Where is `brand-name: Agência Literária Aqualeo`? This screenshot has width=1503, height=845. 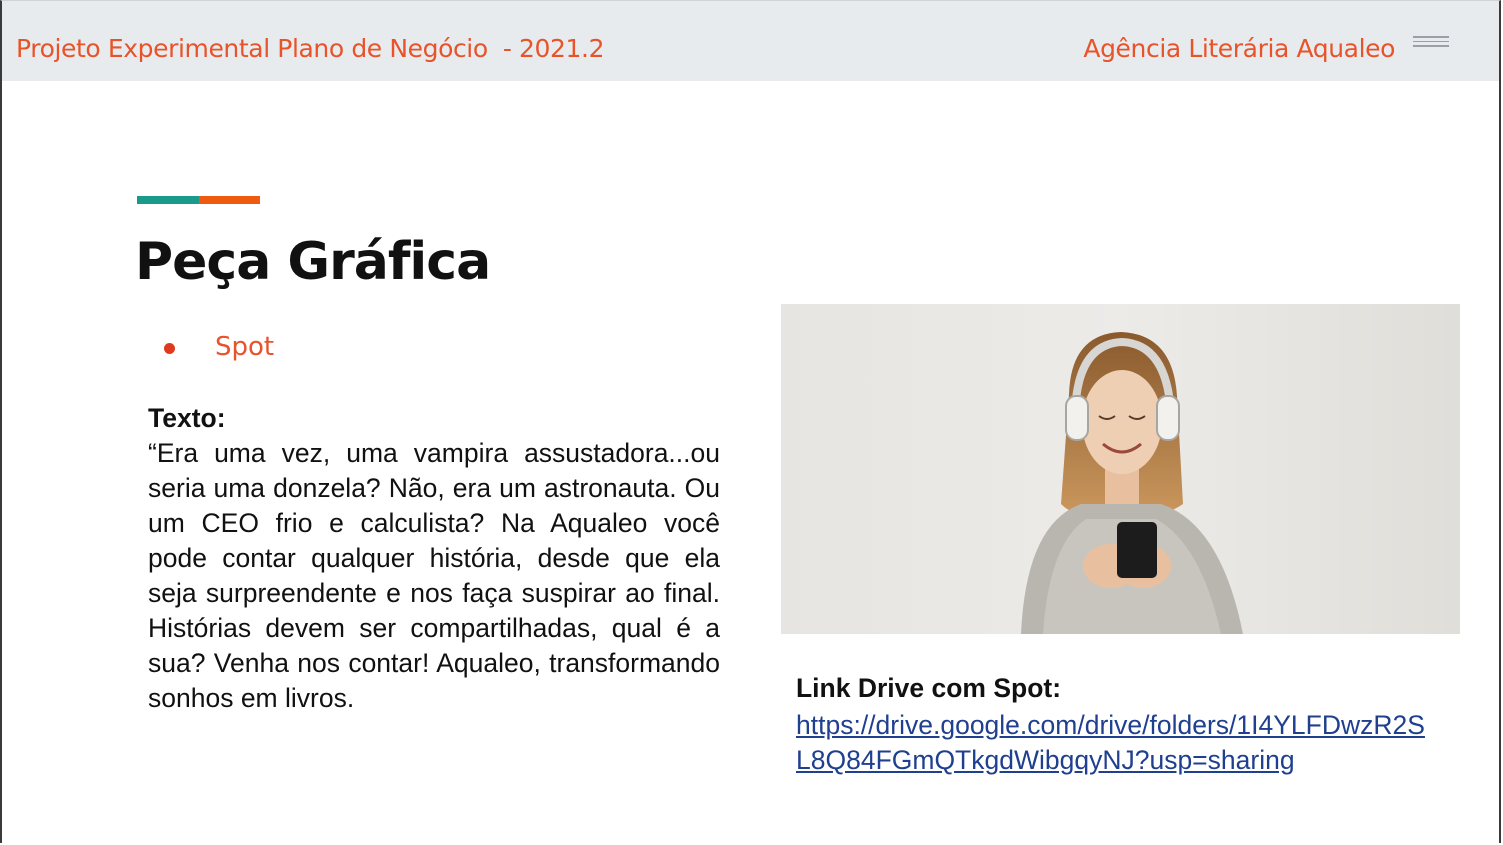
brand-name: Agência Literária Aqualeo is located at coordinates (1239, 48).